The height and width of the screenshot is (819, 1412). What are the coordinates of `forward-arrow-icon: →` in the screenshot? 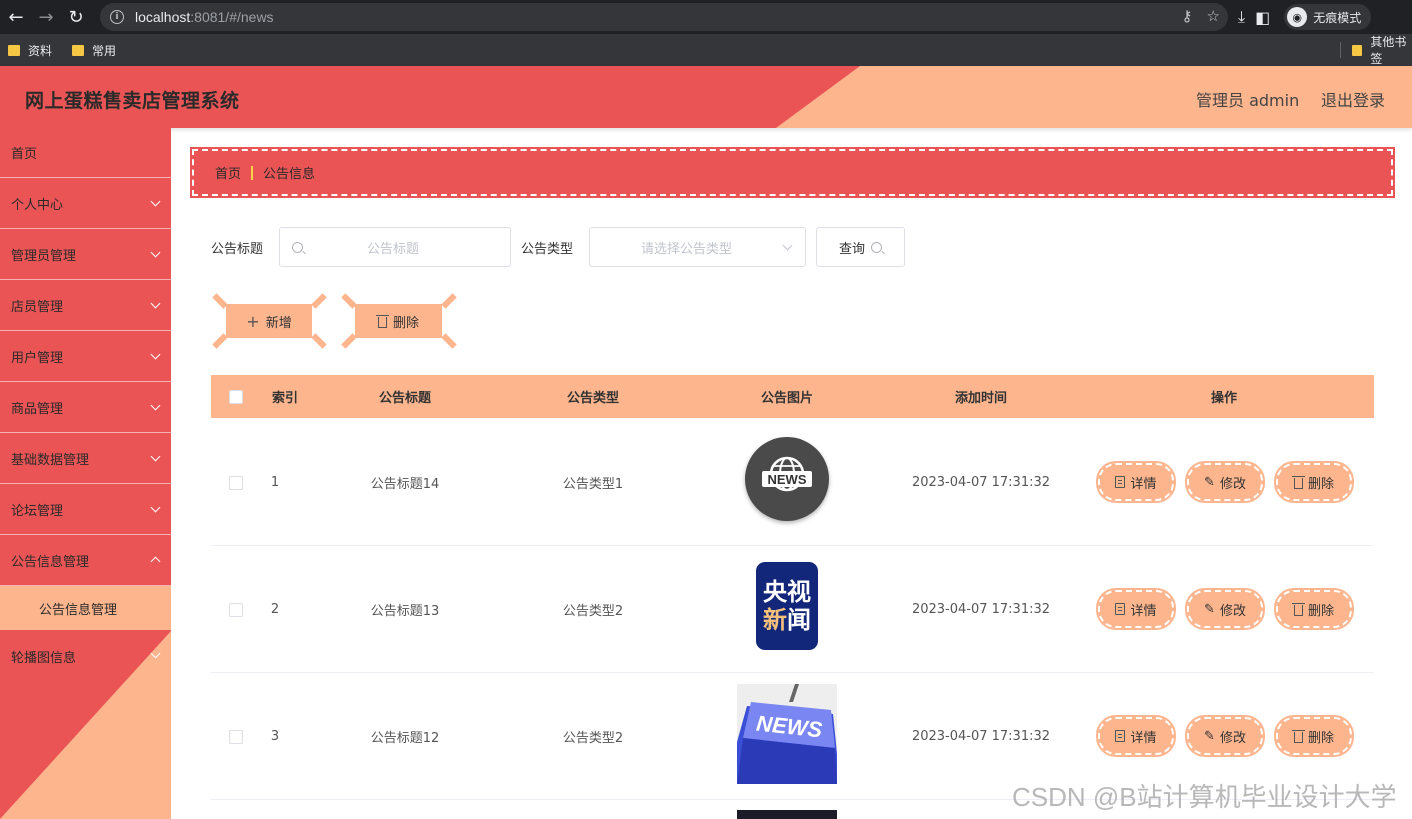 It's located at (46, 17).